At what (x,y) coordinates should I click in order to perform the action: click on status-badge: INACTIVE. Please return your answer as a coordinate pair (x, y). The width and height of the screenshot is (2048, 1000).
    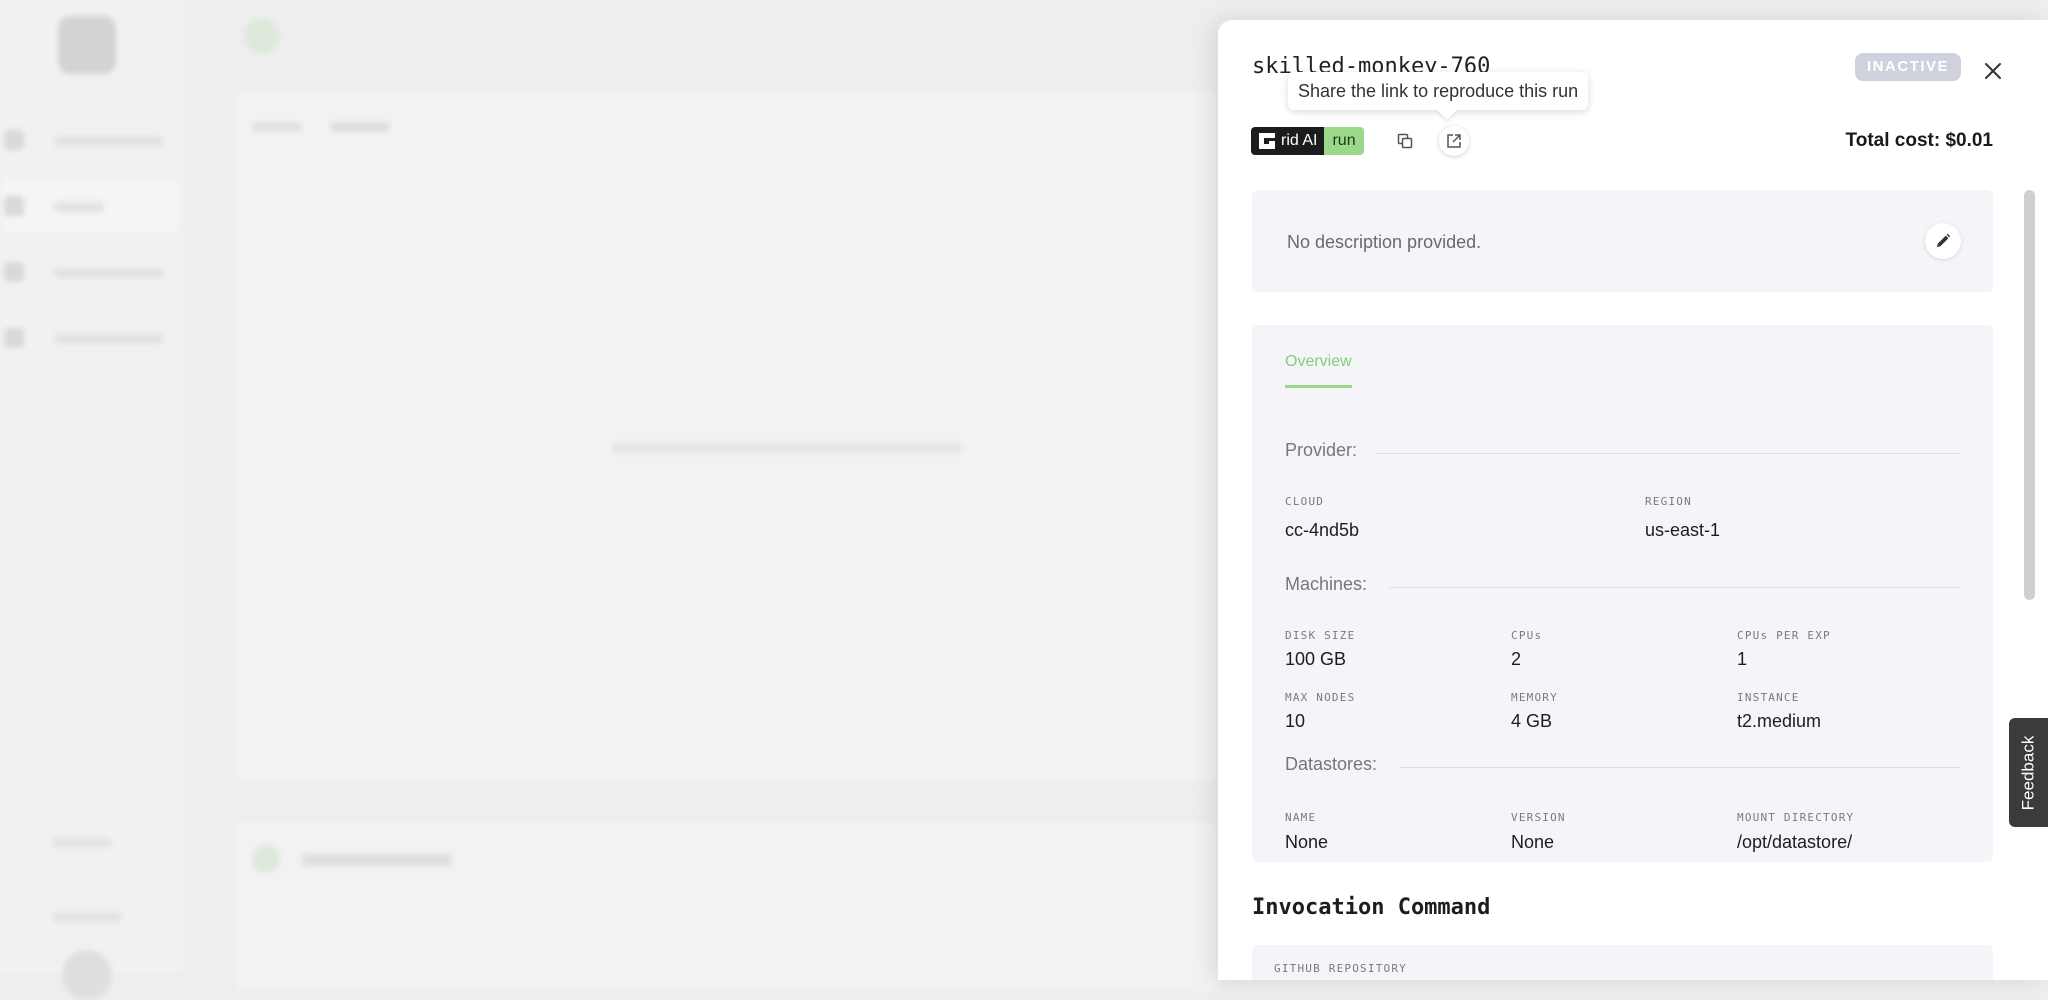
    Looking at the image, I should click on (1908, 67).